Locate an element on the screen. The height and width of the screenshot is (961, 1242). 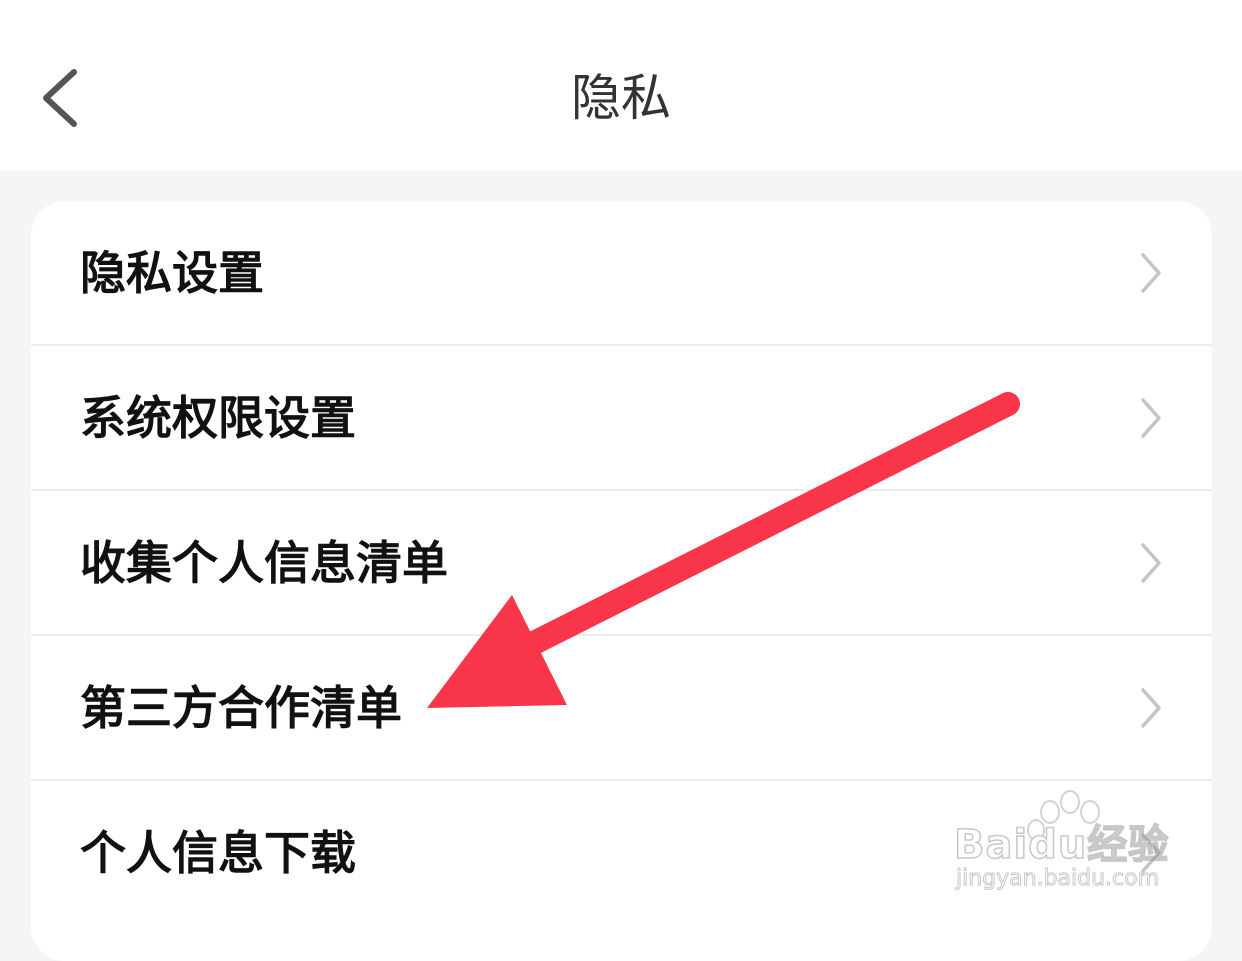
menu-item-label: 个人信息下载 is located at coordinates (218, 853).